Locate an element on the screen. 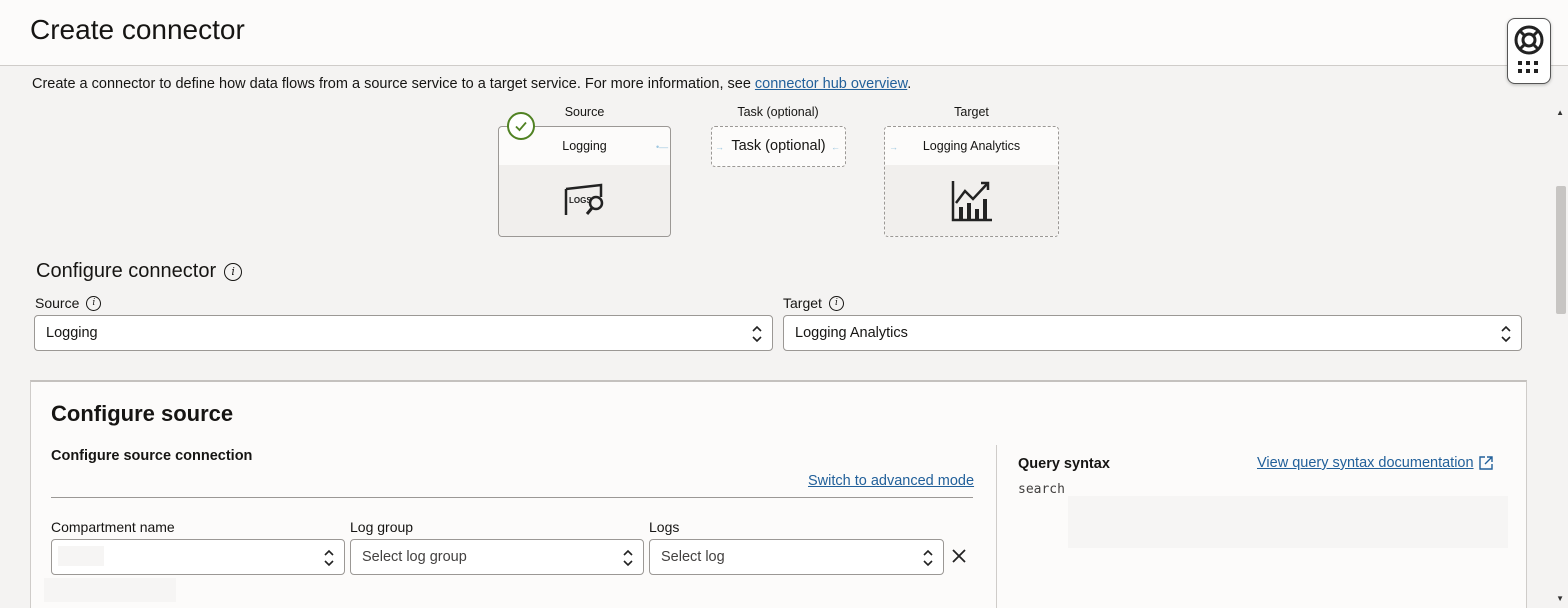  query-syntax-docs-link: View query syntax documentation is located at coordinates (1375, 463).